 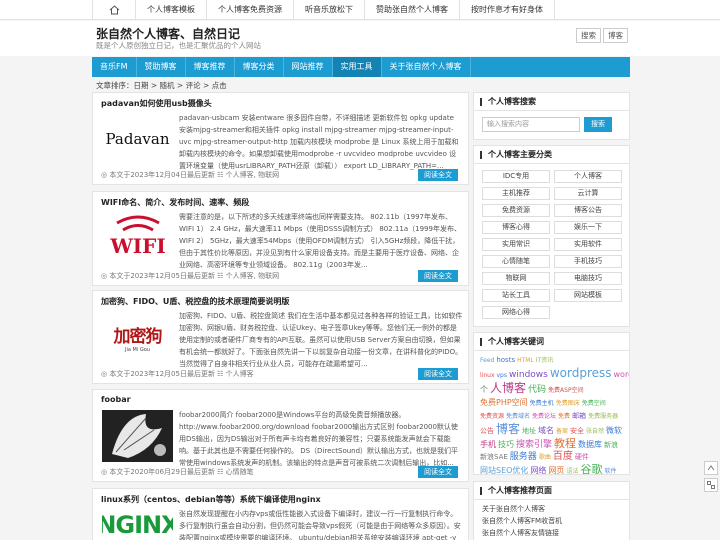 What do you see at coordinates (250, 10) in the screenshot?
I see `top-link-free-resources: 个人博客免费资源` at bounding box center [250, 10].